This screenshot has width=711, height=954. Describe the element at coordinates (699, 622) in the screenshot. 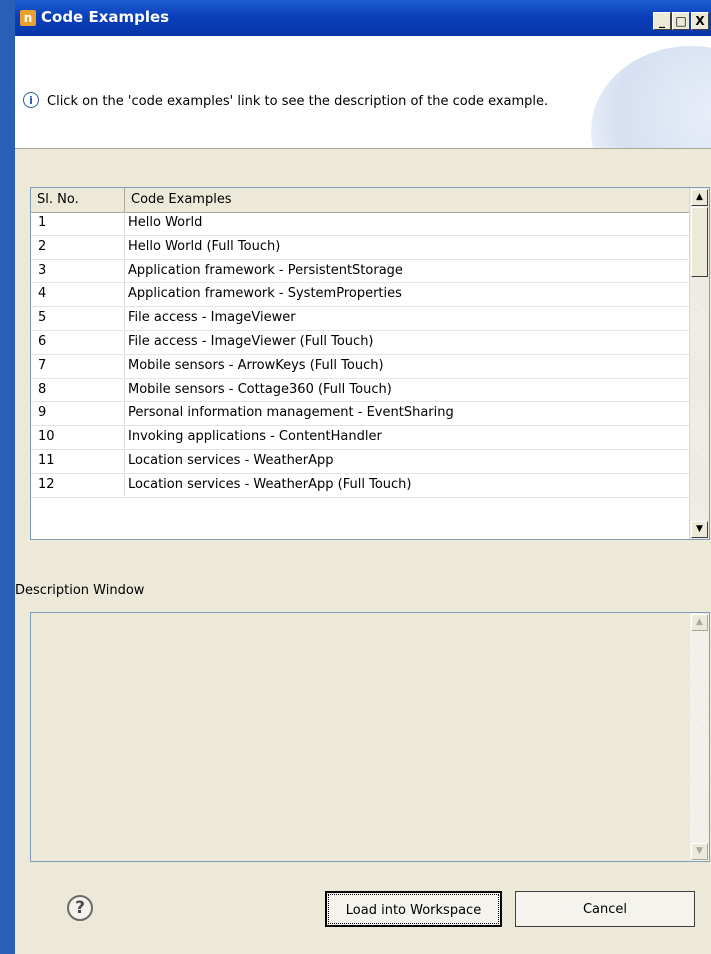

I see `description-scroll-up-button: ▲` at that location.